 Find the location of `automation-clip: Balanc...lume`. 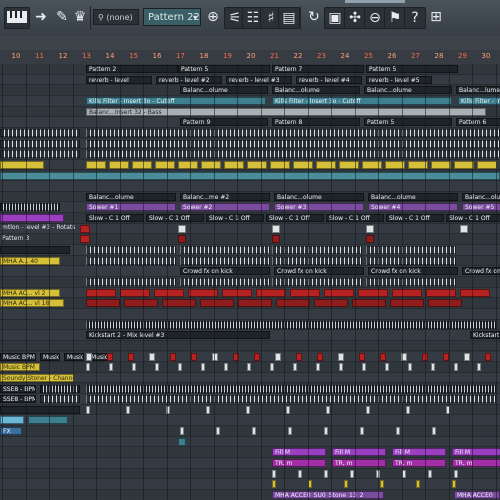

automation-clip: Balanc...lume is located at coordinates (478, 90).